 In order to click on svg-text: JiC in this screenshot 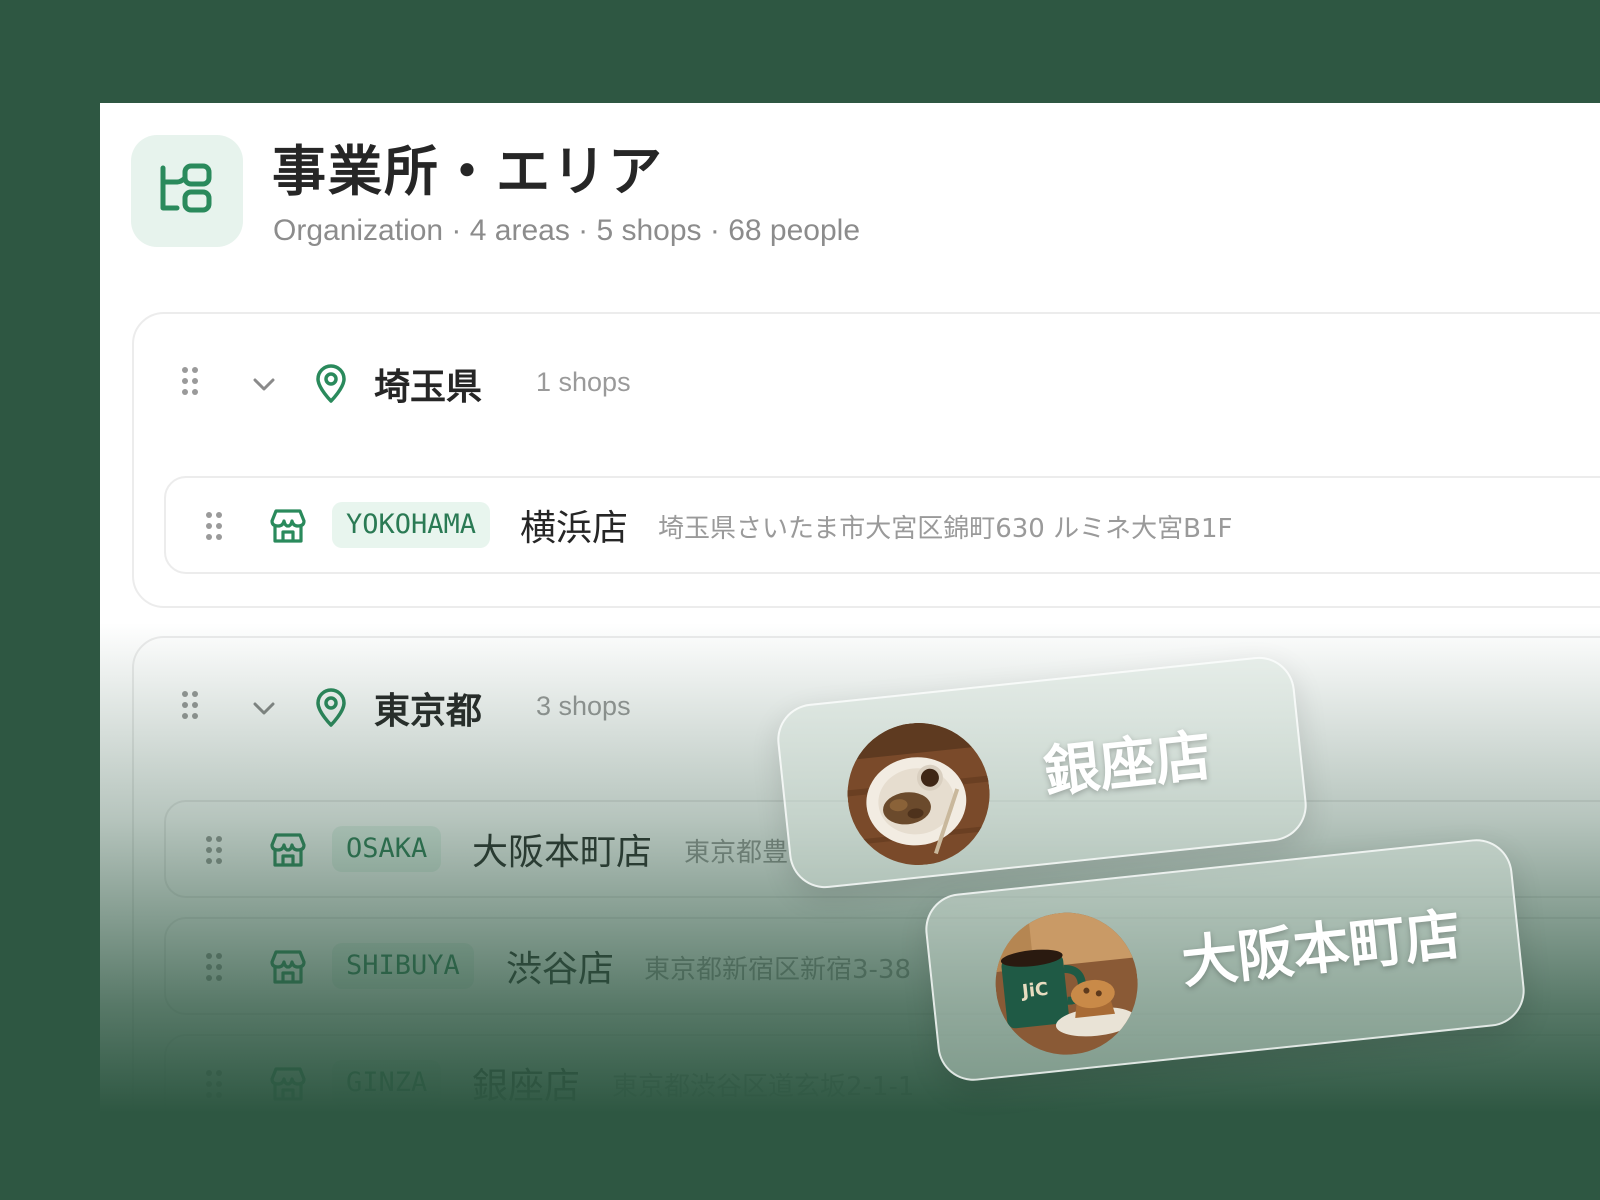, I will do `click(1034, 991)`.